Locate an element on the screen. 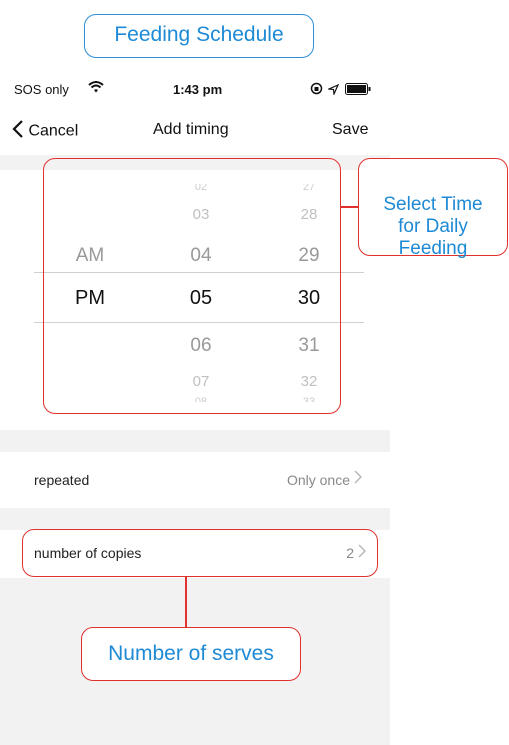  nav-bar: Cancel Add timing Save is located at coordinates (195, 130).